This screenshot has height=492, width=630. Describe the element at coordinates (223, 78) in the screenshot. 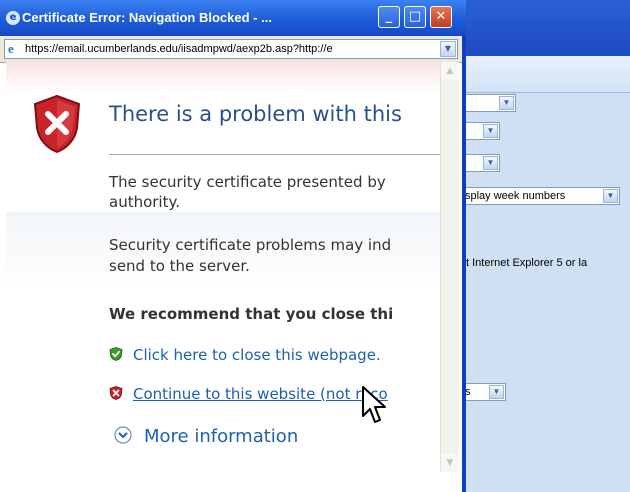

I see `error-band` at that location.